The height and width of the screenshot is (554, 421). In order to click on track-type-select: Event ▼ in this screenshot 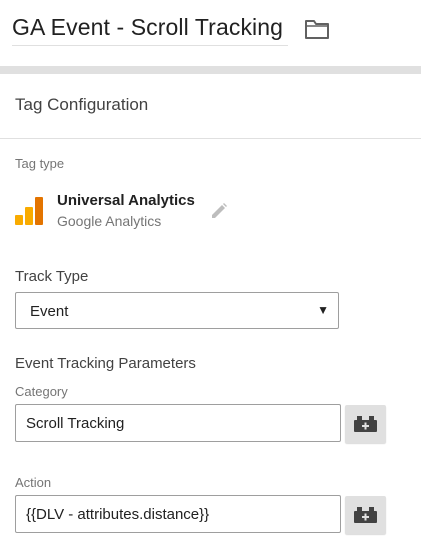, I will do `click(177, 310)`.